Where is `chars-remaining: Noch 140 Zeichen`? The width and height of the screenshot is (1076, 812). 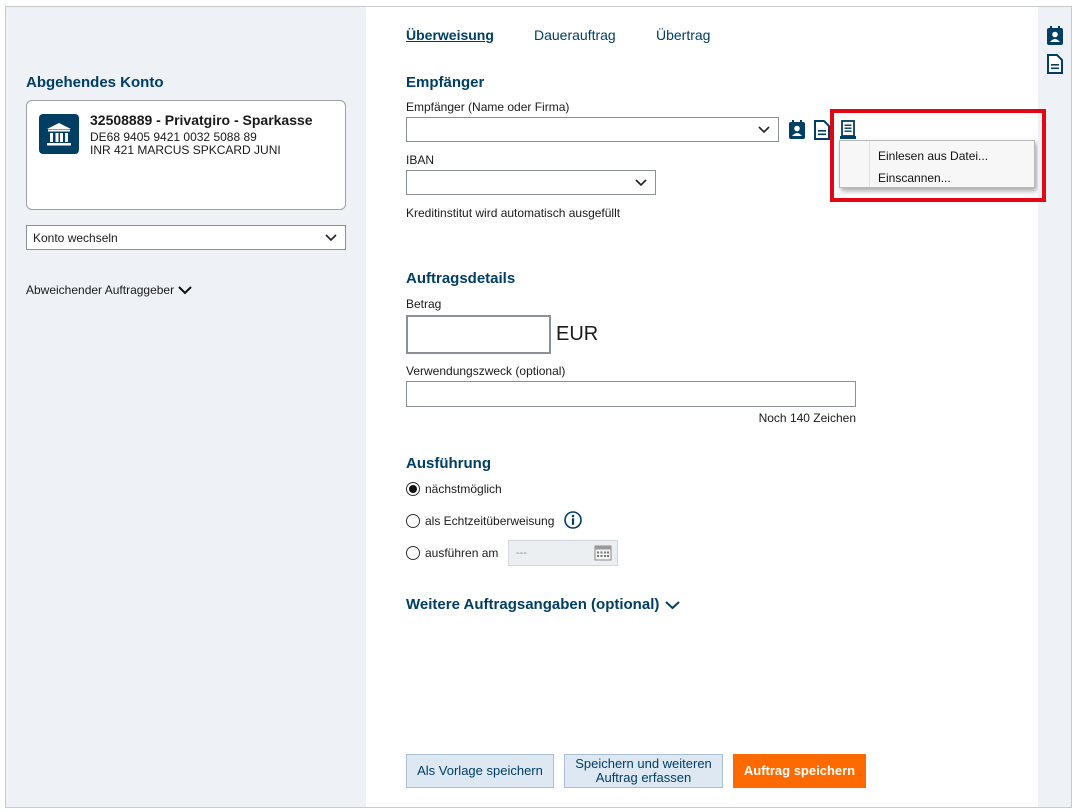 chars-remaining: Noch 140 Zeichen is located at coordinates (807, 418).